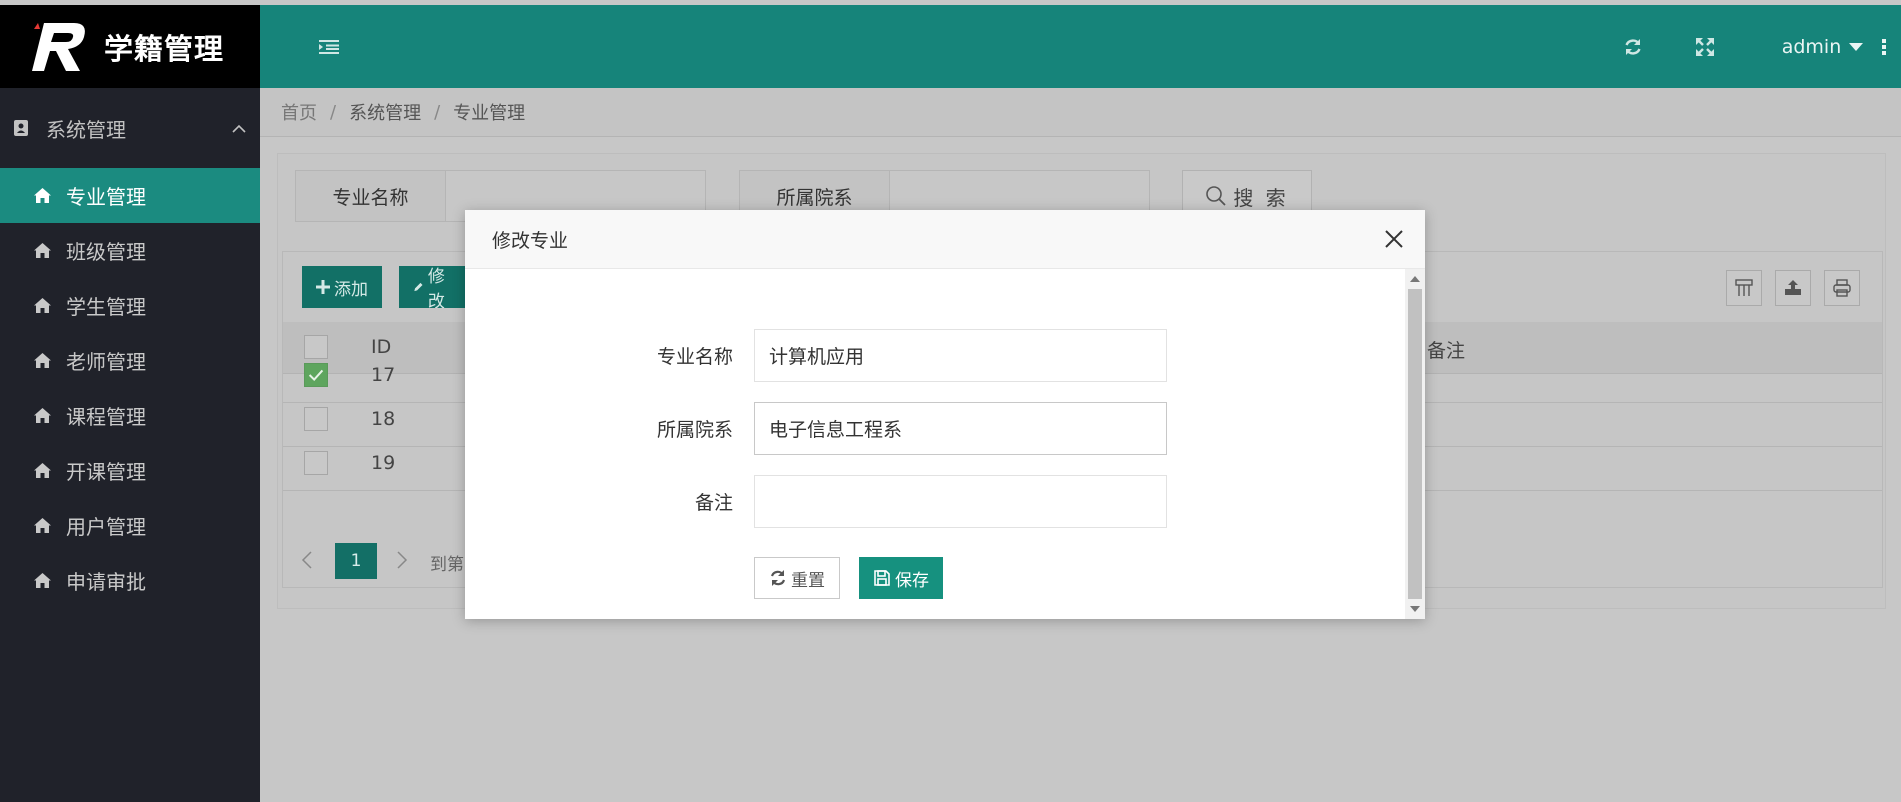 Image resolution: width=1901 pixels, height=802 pixels. Describe the element at coordinates (371, 196) in the screenshot. I see `search-label: 专业名称` at that location.